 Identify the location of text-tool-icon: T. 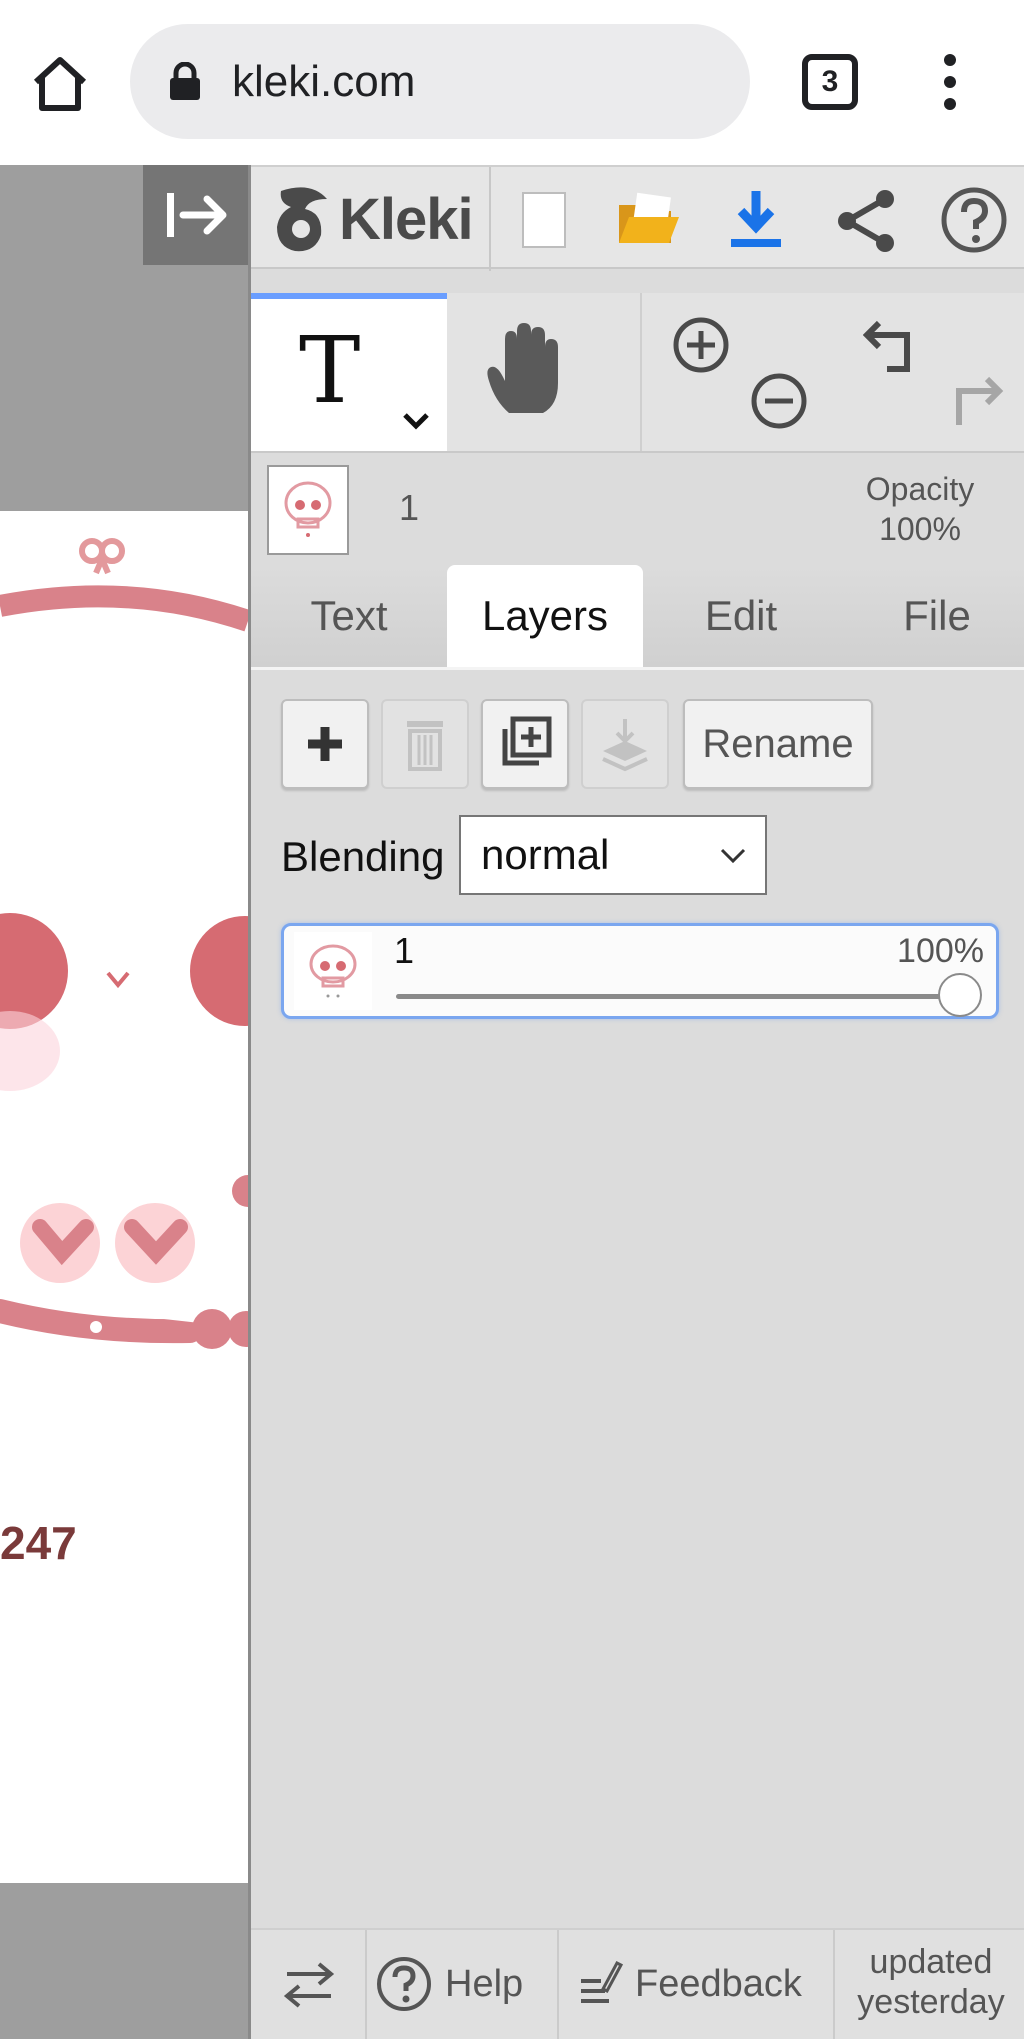
(330, 370).